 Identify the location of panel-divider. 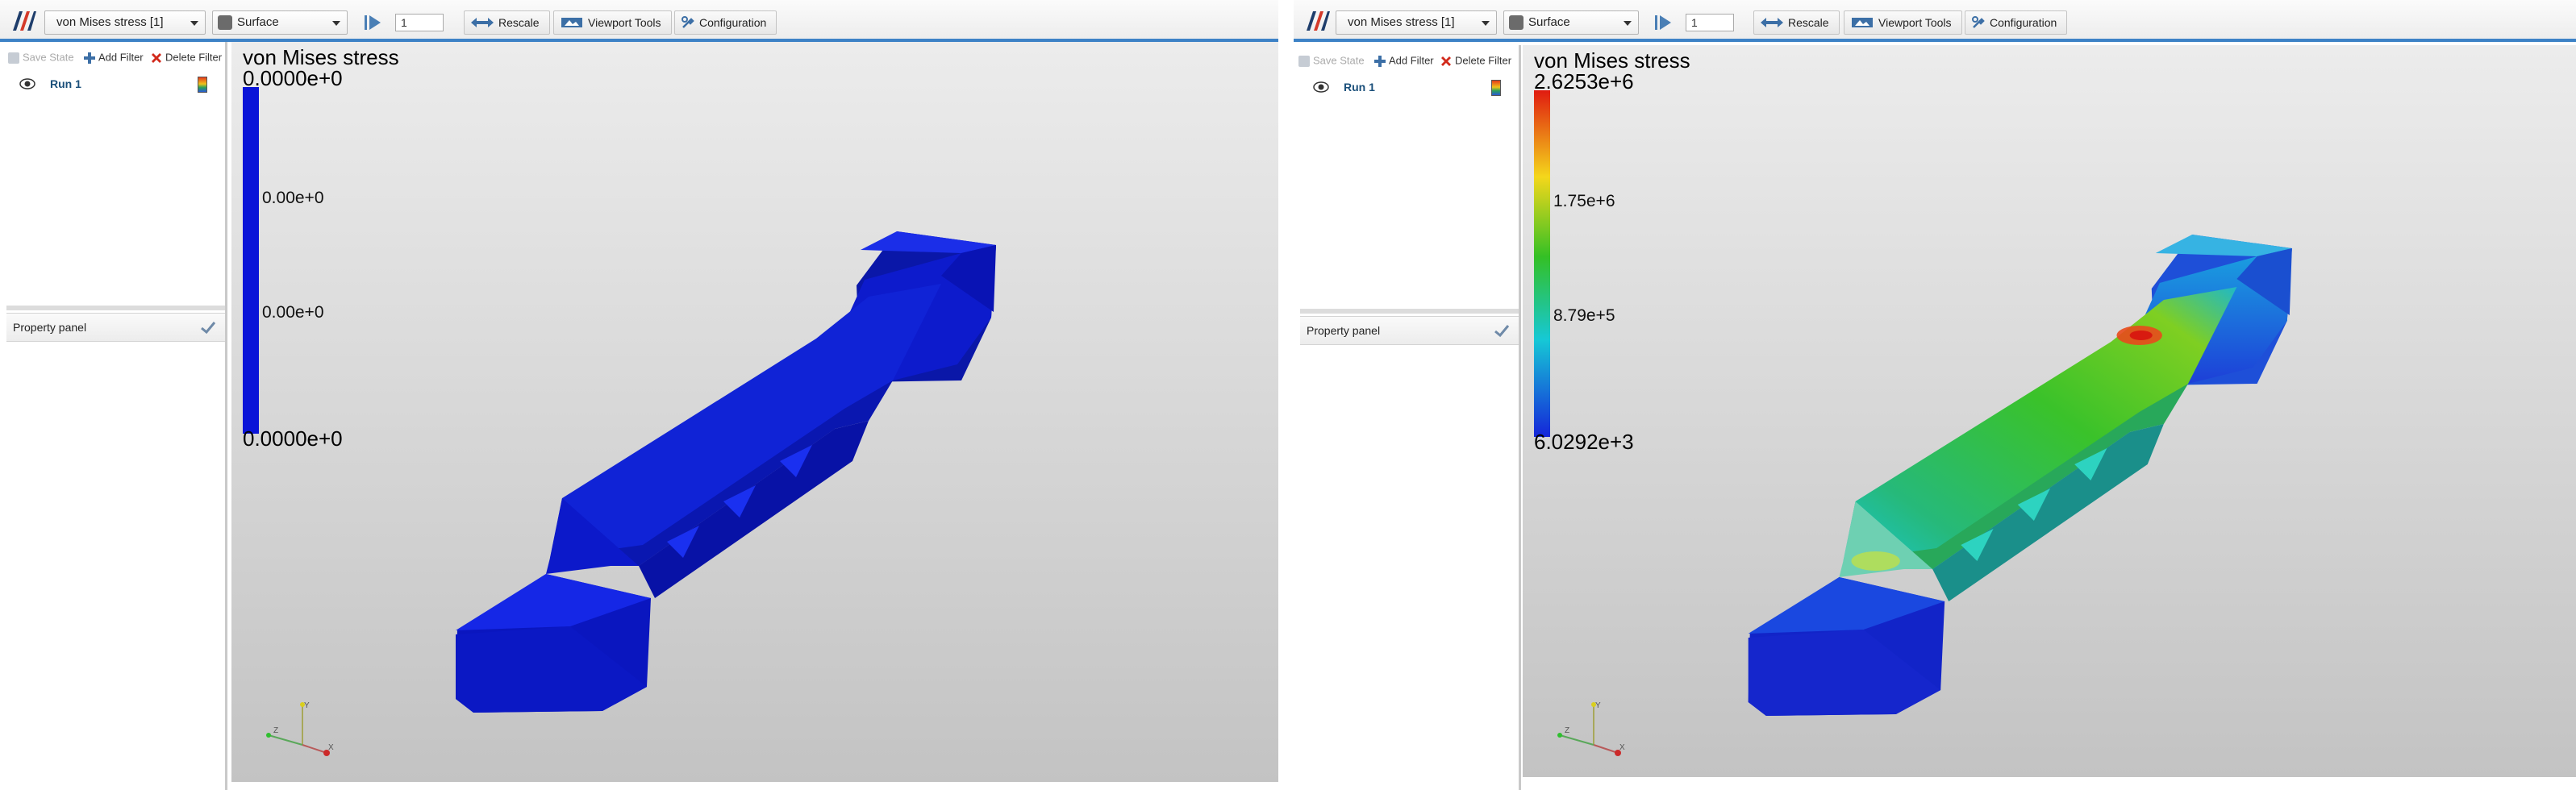
(1286, 395).